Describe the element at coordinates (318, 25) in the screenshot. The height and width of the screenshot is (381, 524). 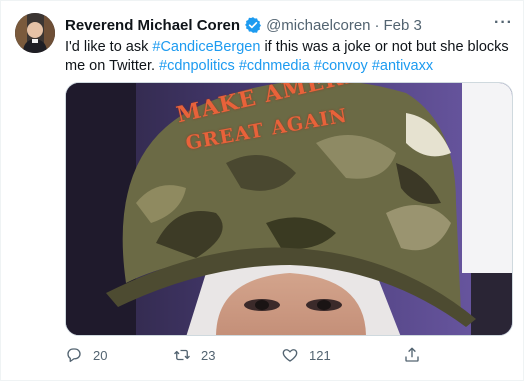
I see `author-handle: @michaelcoren` at that location.